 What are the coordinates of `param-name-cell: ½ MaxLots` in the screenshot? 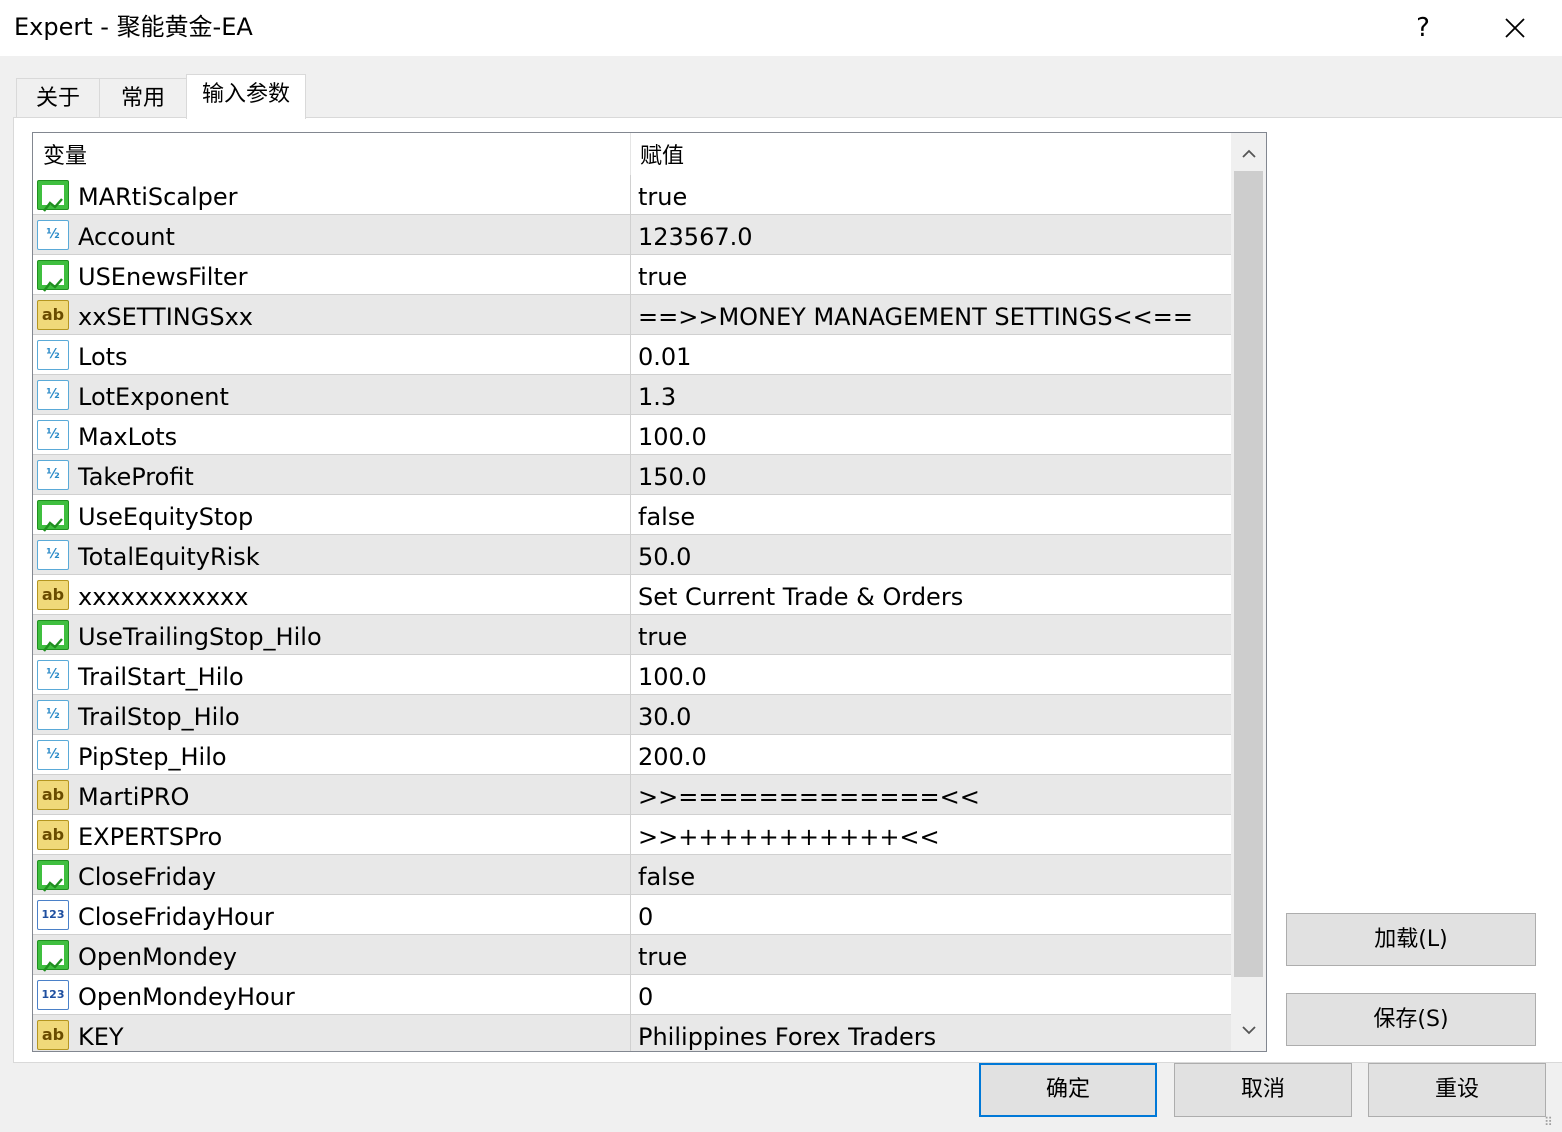 It's located at (332, 434).